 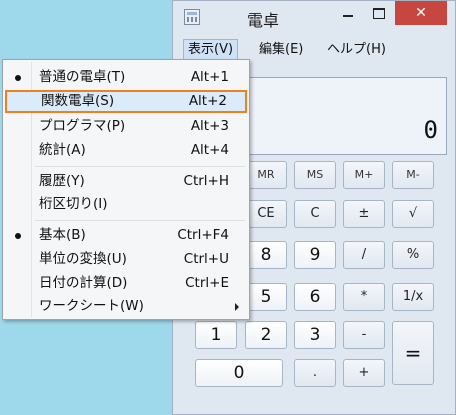 I want to click on key-add: +, so click(x=364, y=373).